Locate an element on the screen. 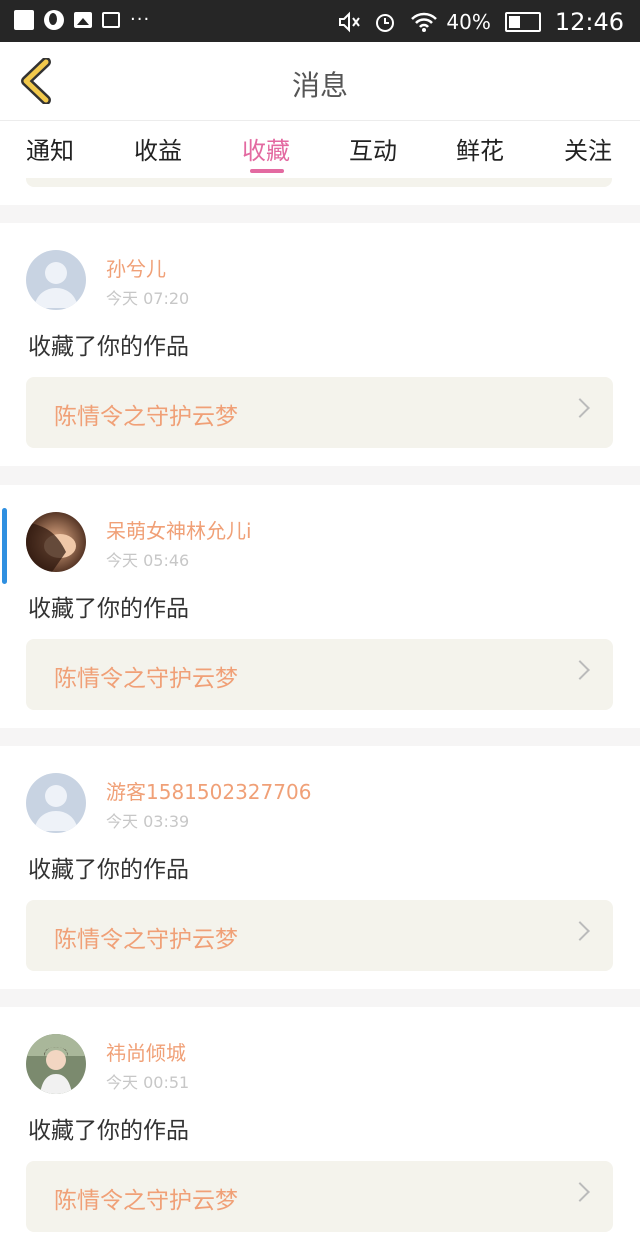  status-bar: ··· 40% 12:46 is located at coordinates (320, 21).